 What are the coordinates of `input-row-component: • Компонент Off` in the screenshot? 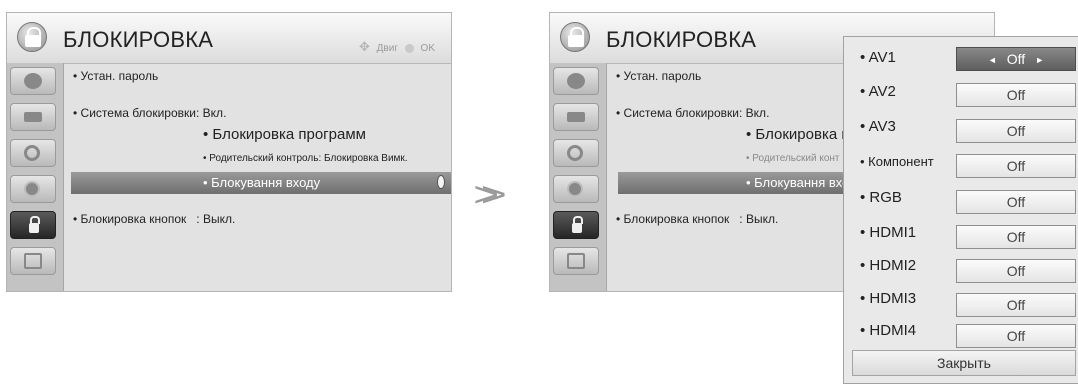 It's located at (961, 167).